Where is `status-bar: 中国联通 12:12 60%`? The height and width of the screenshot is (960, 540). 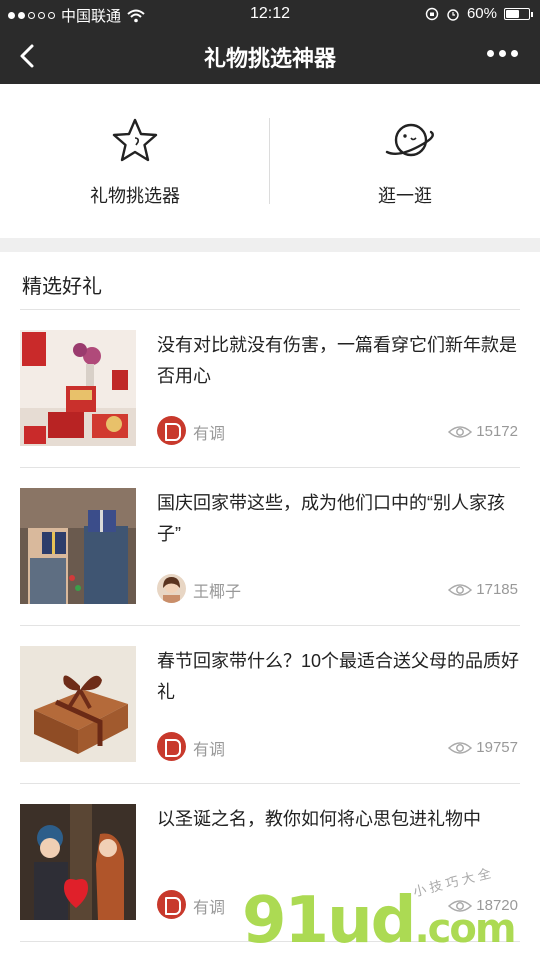
status-bar: 中国联通 12:12 60% is located at coordinates (270, 14).